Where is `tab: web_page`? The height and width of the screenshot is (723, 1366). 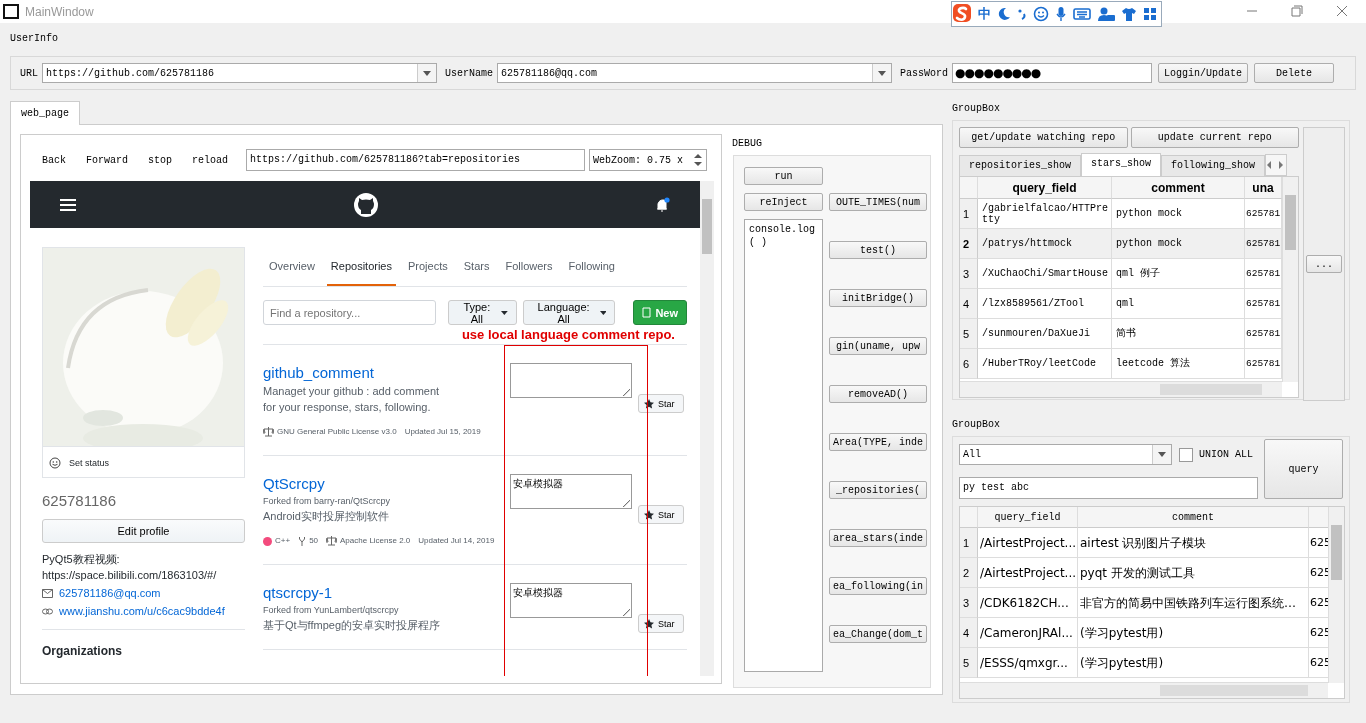 tab: web_page is located at coordinates (45, 113).